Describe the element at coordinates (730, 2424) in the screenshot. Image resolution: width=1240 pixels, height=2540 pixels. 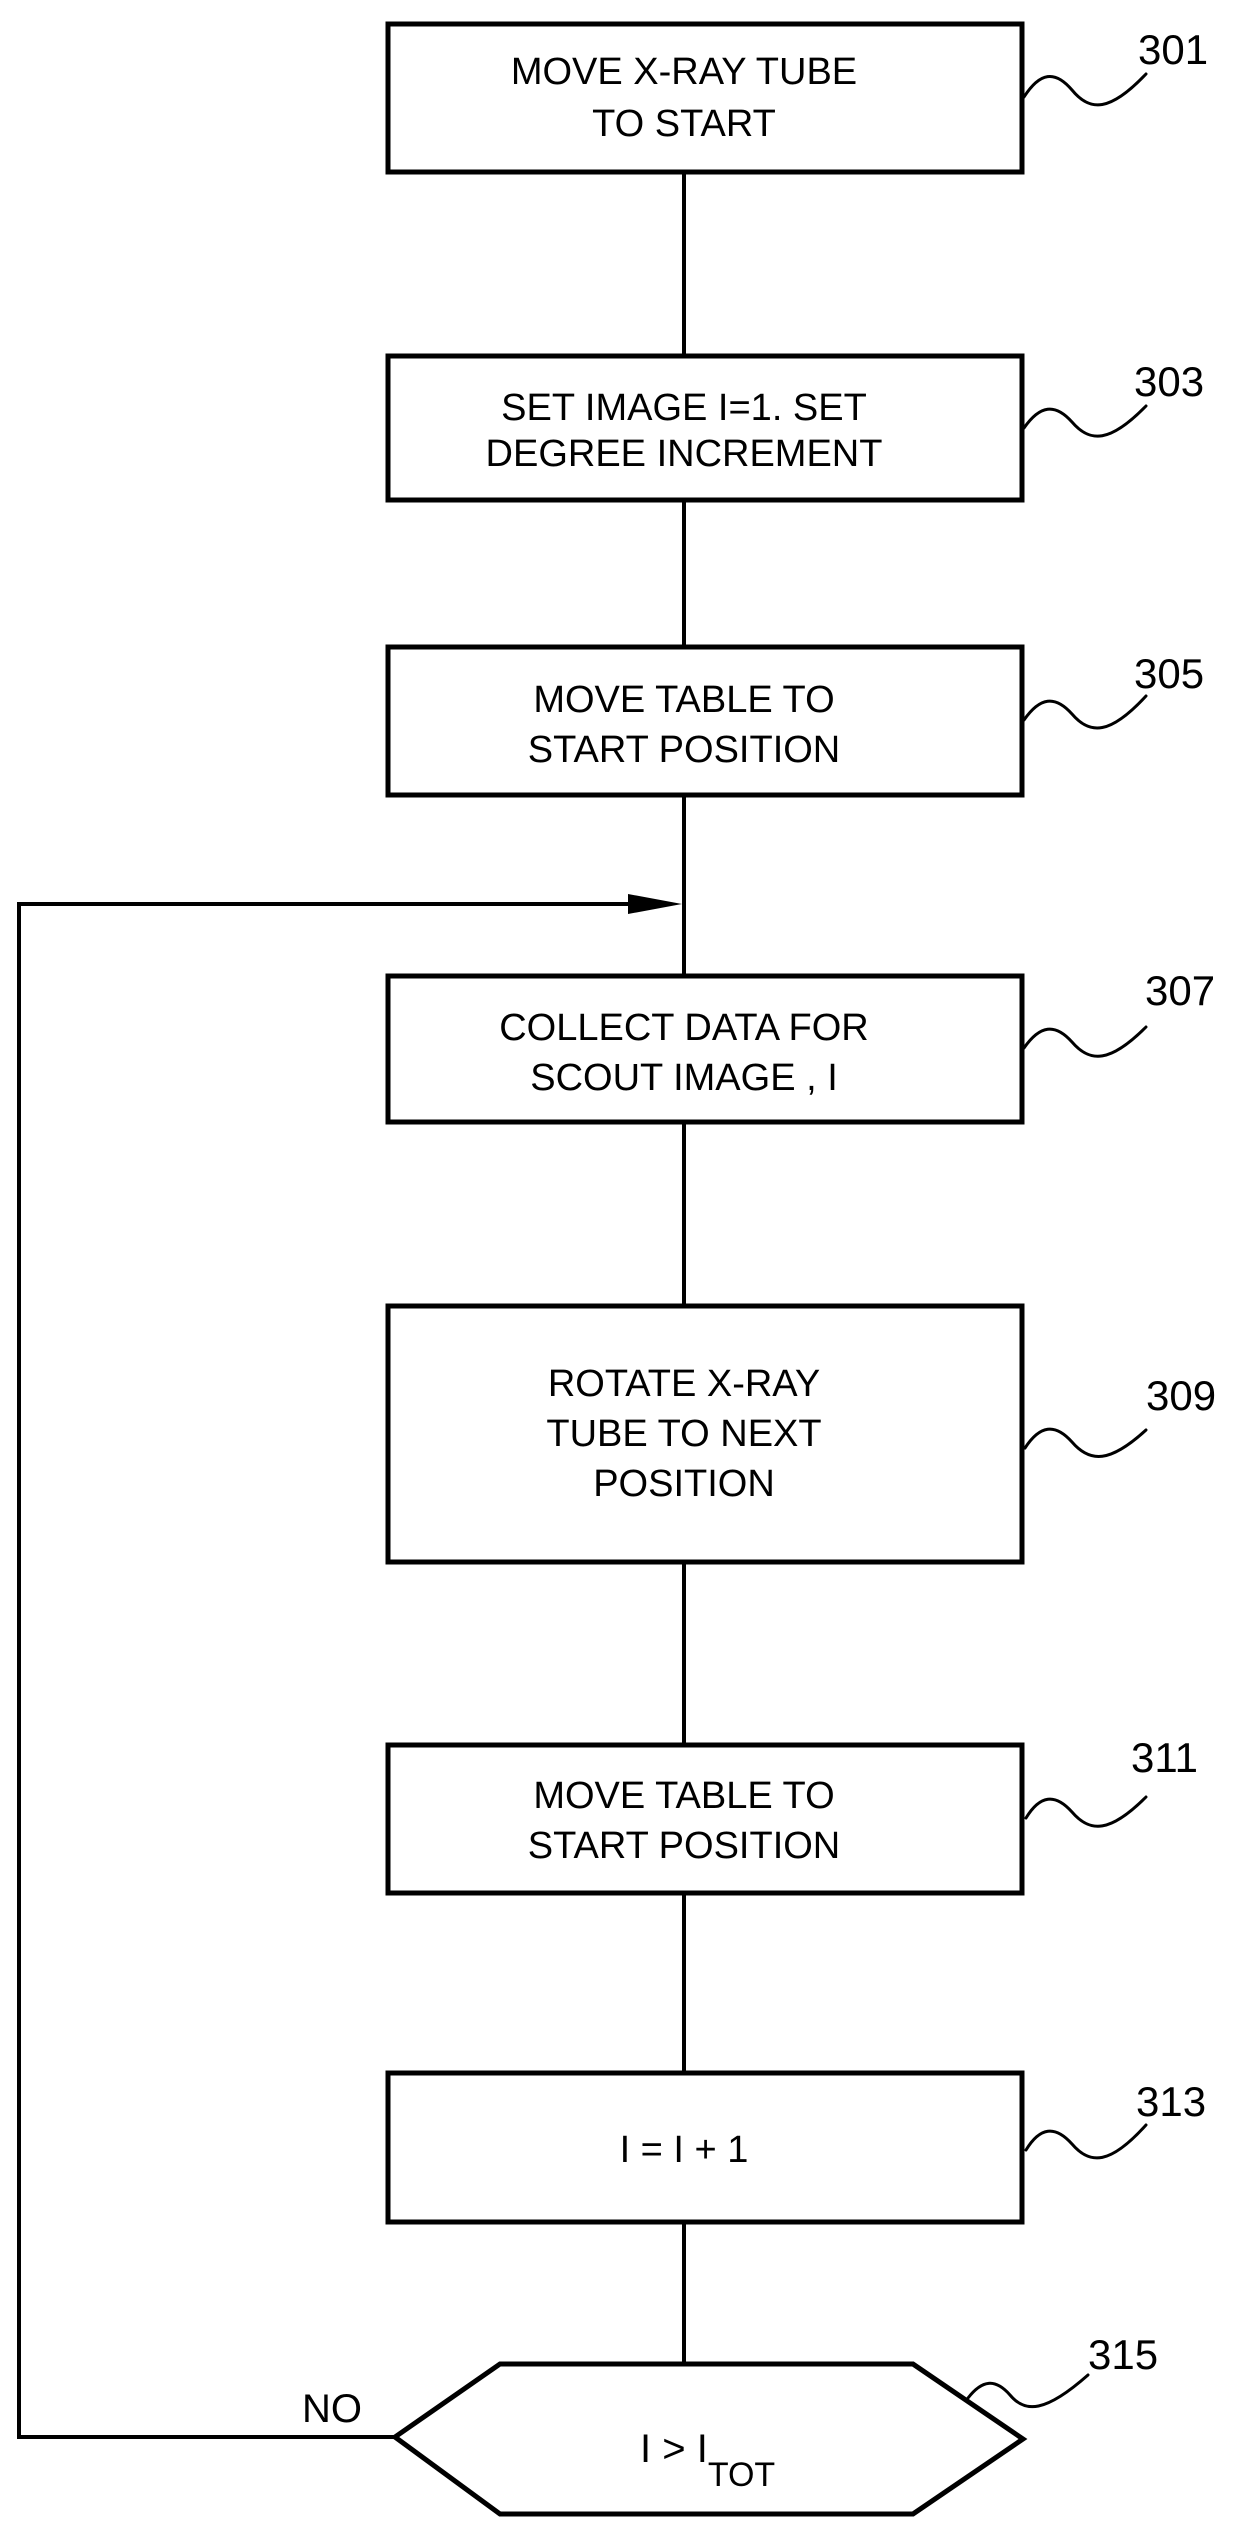
I see `decision-315: I > ITOT 315 NO` at that location.